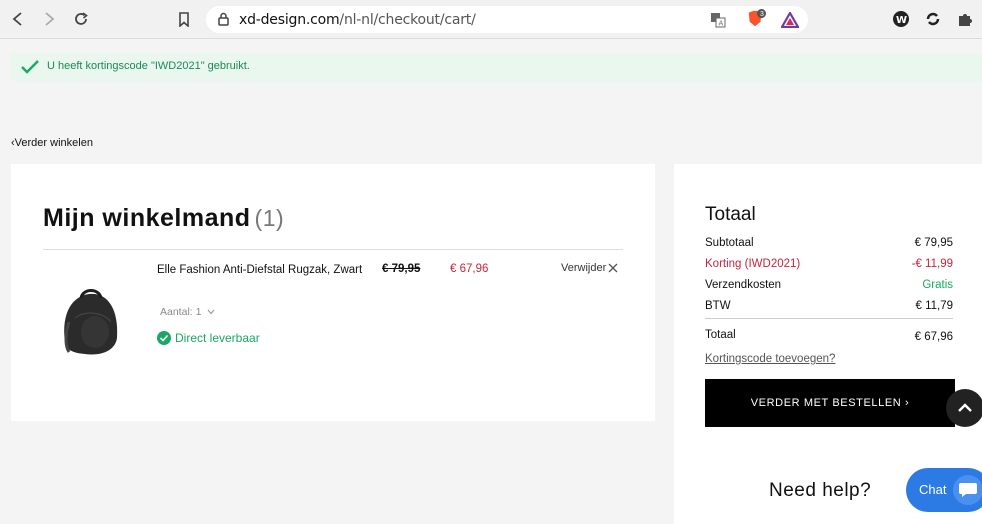 Image resolution: width=982 pixels, height=524 pixels. Describe the element at coordinates (81, 19) in the screenshot. I see `reload-icon` at that location.